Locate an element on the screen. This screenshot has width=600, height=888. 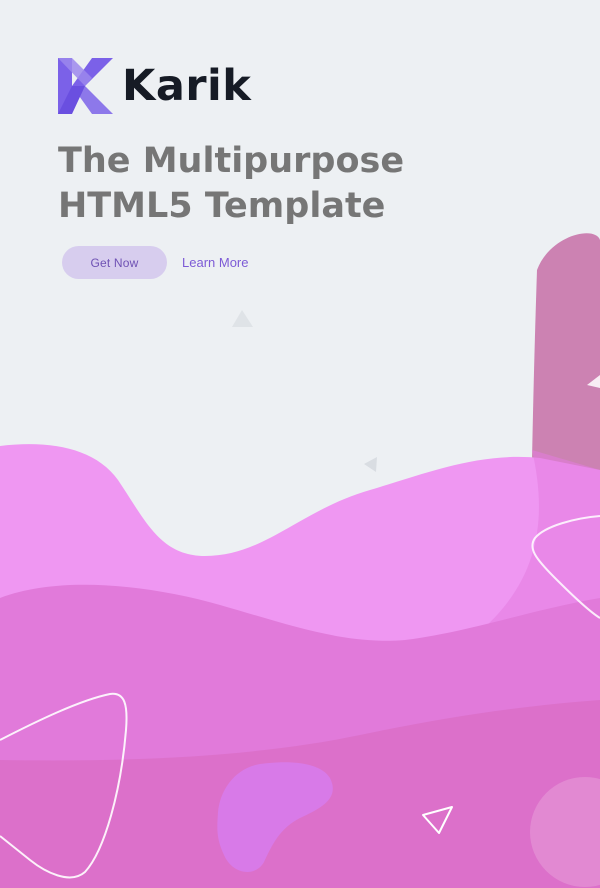
hero-headline: The Multipurpose HTML5 Template is located at coordinates (268, 184).